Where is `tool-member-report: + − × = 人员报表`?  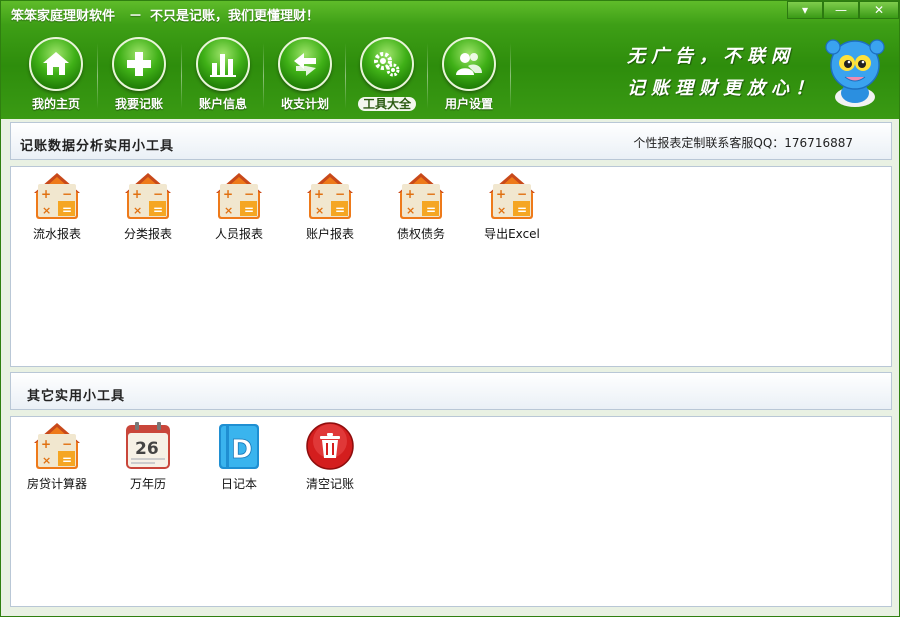
tool-member-report: + − × = 人员报表 is located at coordinates (239, 207).